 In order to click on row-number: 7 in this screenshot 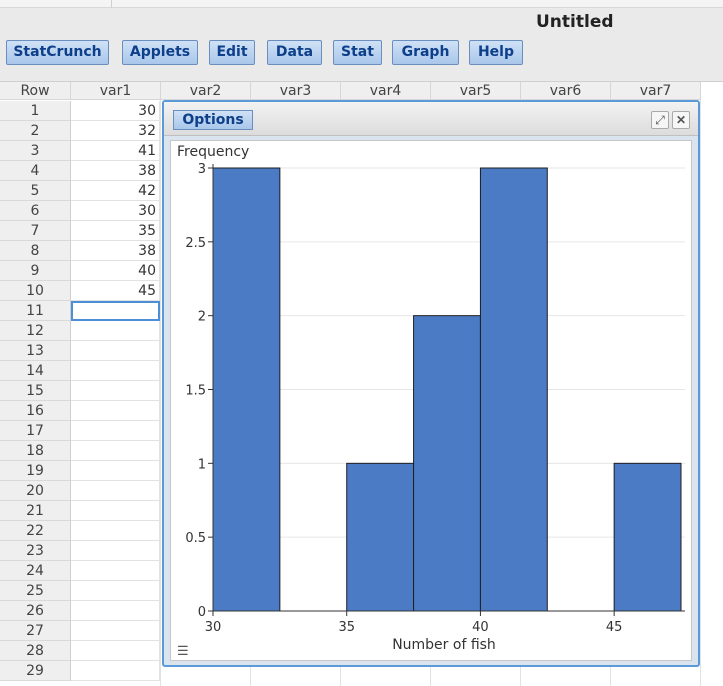, I will do `click(35, 231)`.